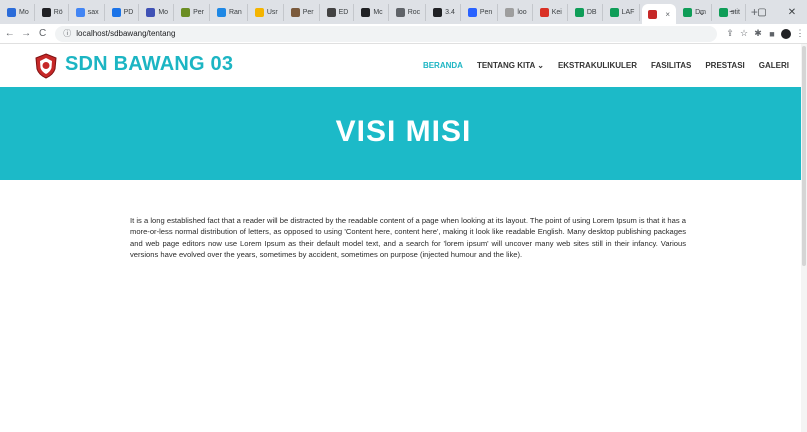  What do you see at coordinates (386, 33) in the screenshot?
I see `address-bar: ⓘ localhost/sdbawang/tentang` at bounding box center [386, 33].